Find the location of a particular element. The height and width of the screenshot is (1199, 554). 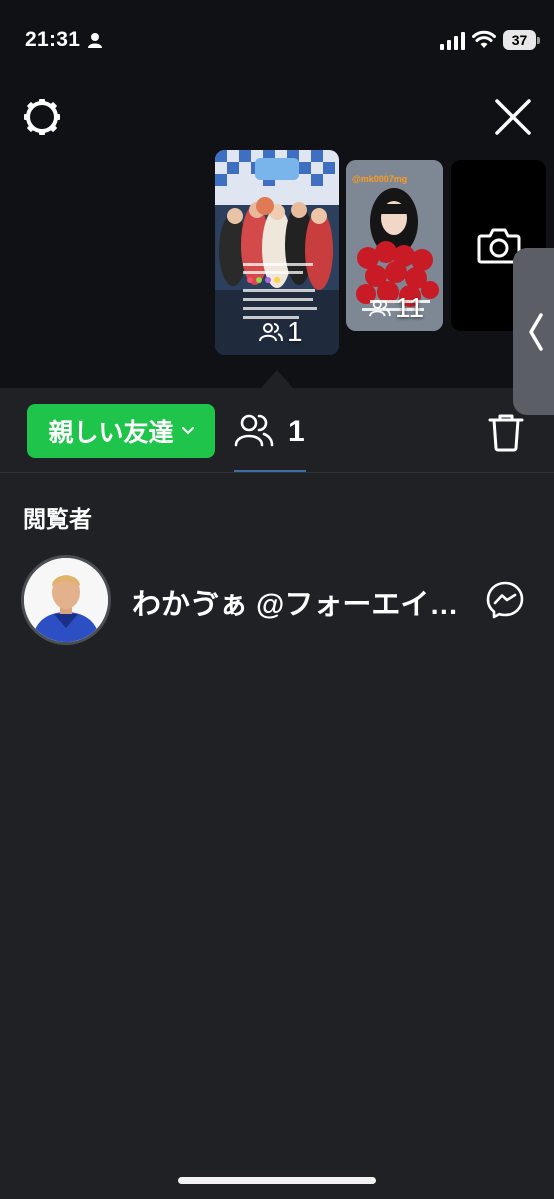

chevron-down-icon is located at coordinates (187, 431).